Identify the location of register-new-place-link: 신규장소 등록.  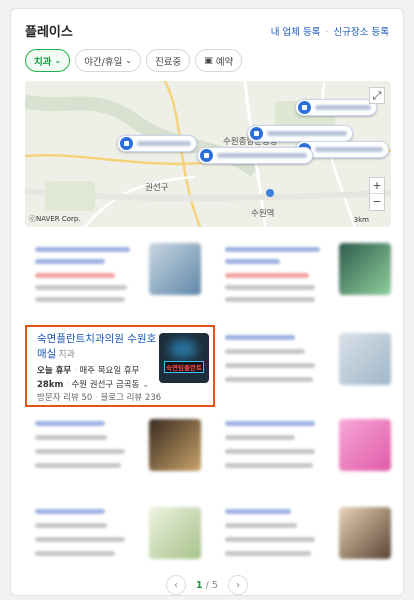
(361, 32).